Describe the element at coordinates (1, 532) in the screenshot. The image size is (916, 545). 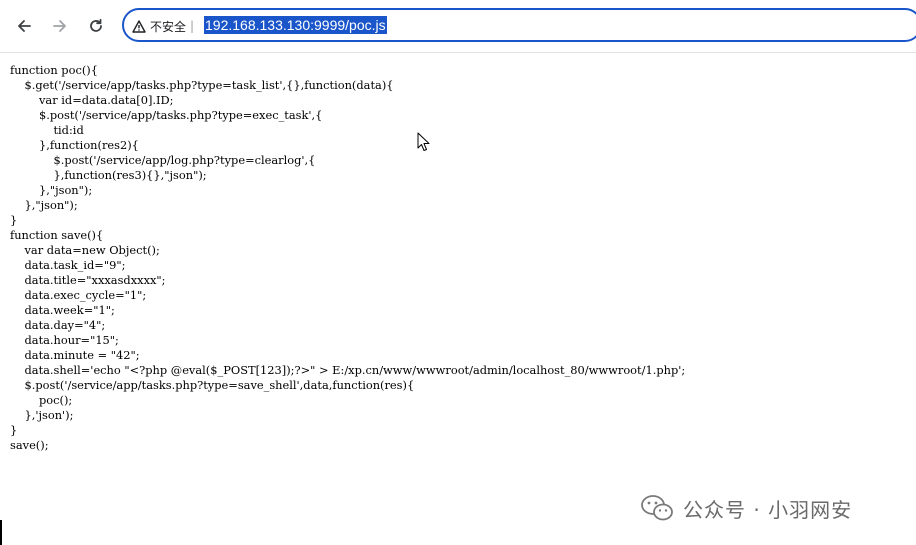
I see `window-edge` at that location.